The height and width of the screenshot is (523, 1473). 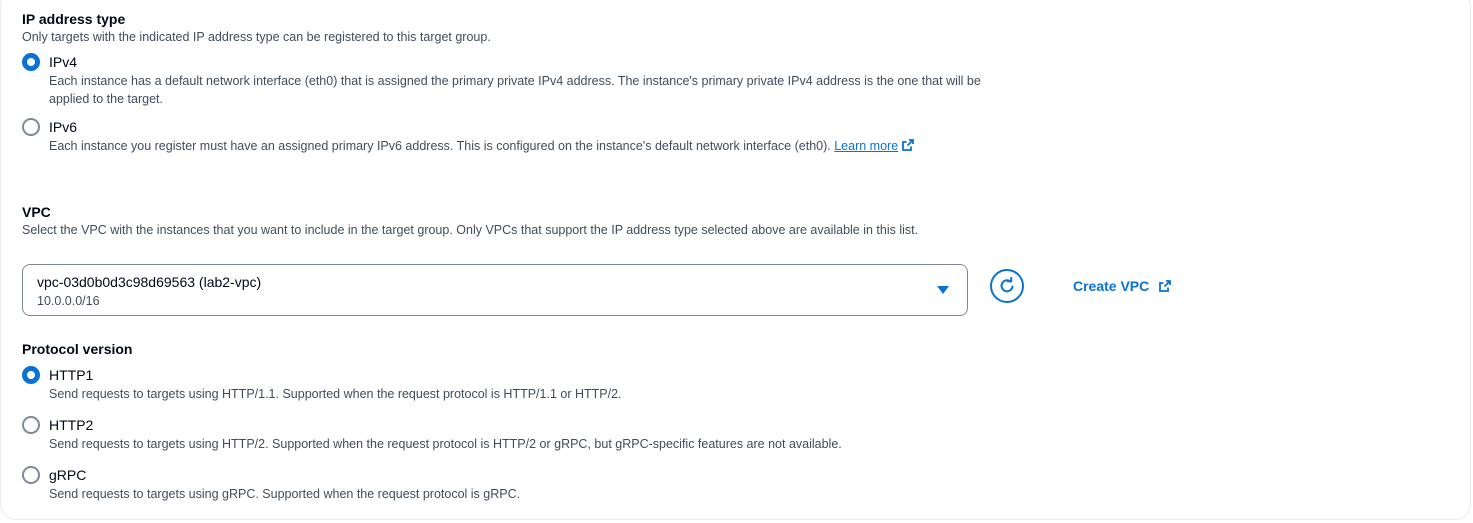 What do you see at coordinates (77, 349) in the screenshot?
I see `protocol-version-title: Protocol version` at bounding box center [77, 349].